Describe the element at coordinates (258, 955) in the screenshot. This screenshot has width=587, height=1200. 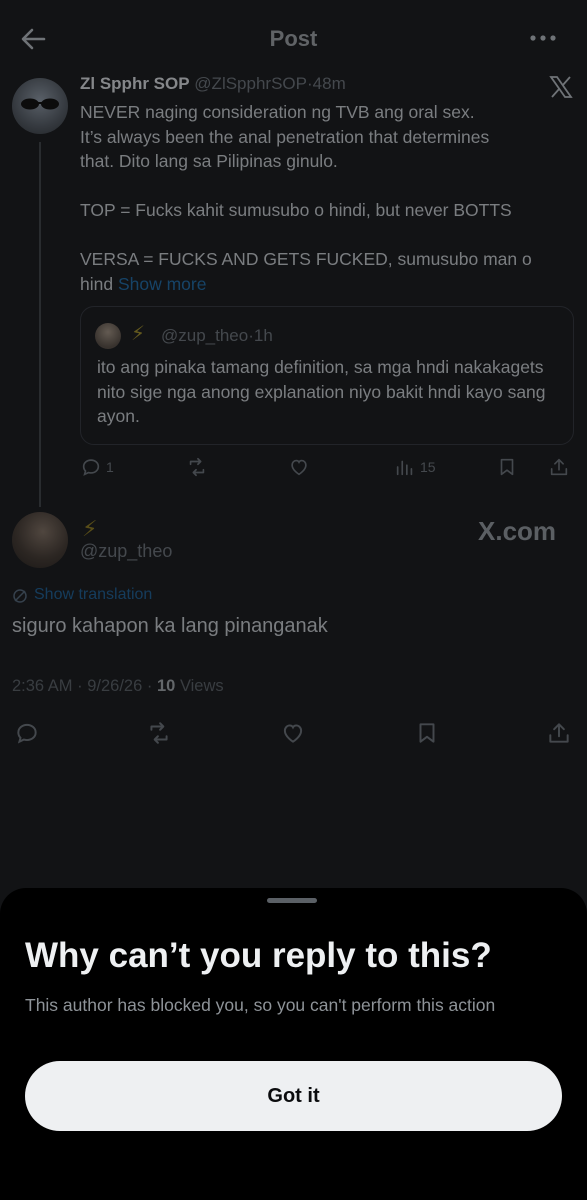
I see `sheet-title: Why can’t you reply to this?` at that location.